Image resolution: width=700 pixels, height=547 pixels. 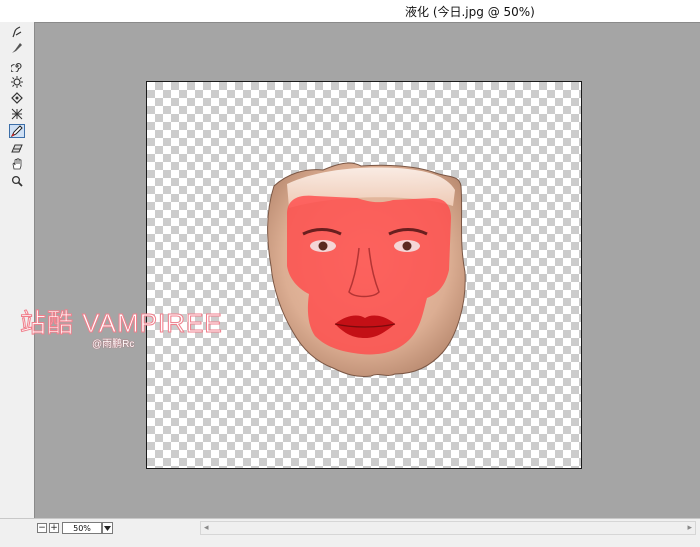 I want to click on freeze-mask-icon, so click(x=17, y=131).